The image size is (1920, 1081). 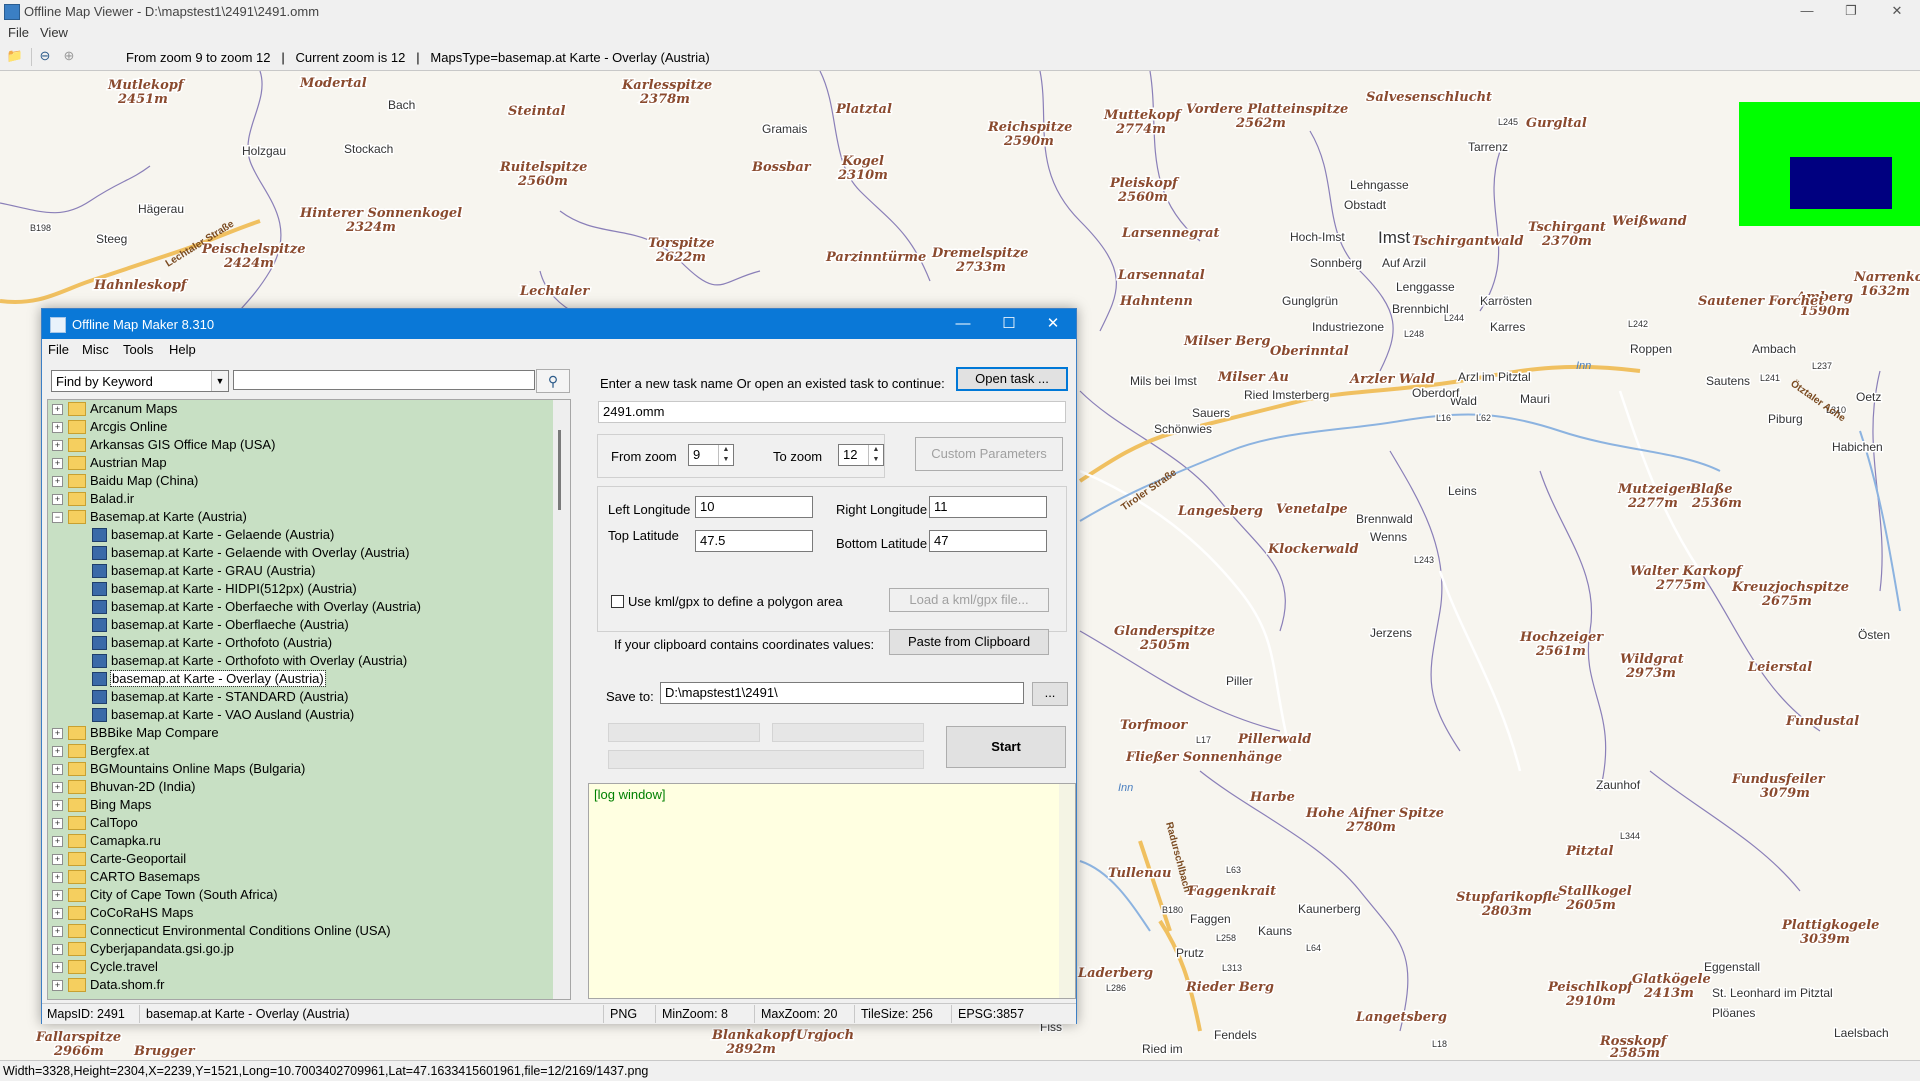 I want to click on tree-map-item: basemap.at Karte - Gelaende (Austria), so click(x=298, y=535).